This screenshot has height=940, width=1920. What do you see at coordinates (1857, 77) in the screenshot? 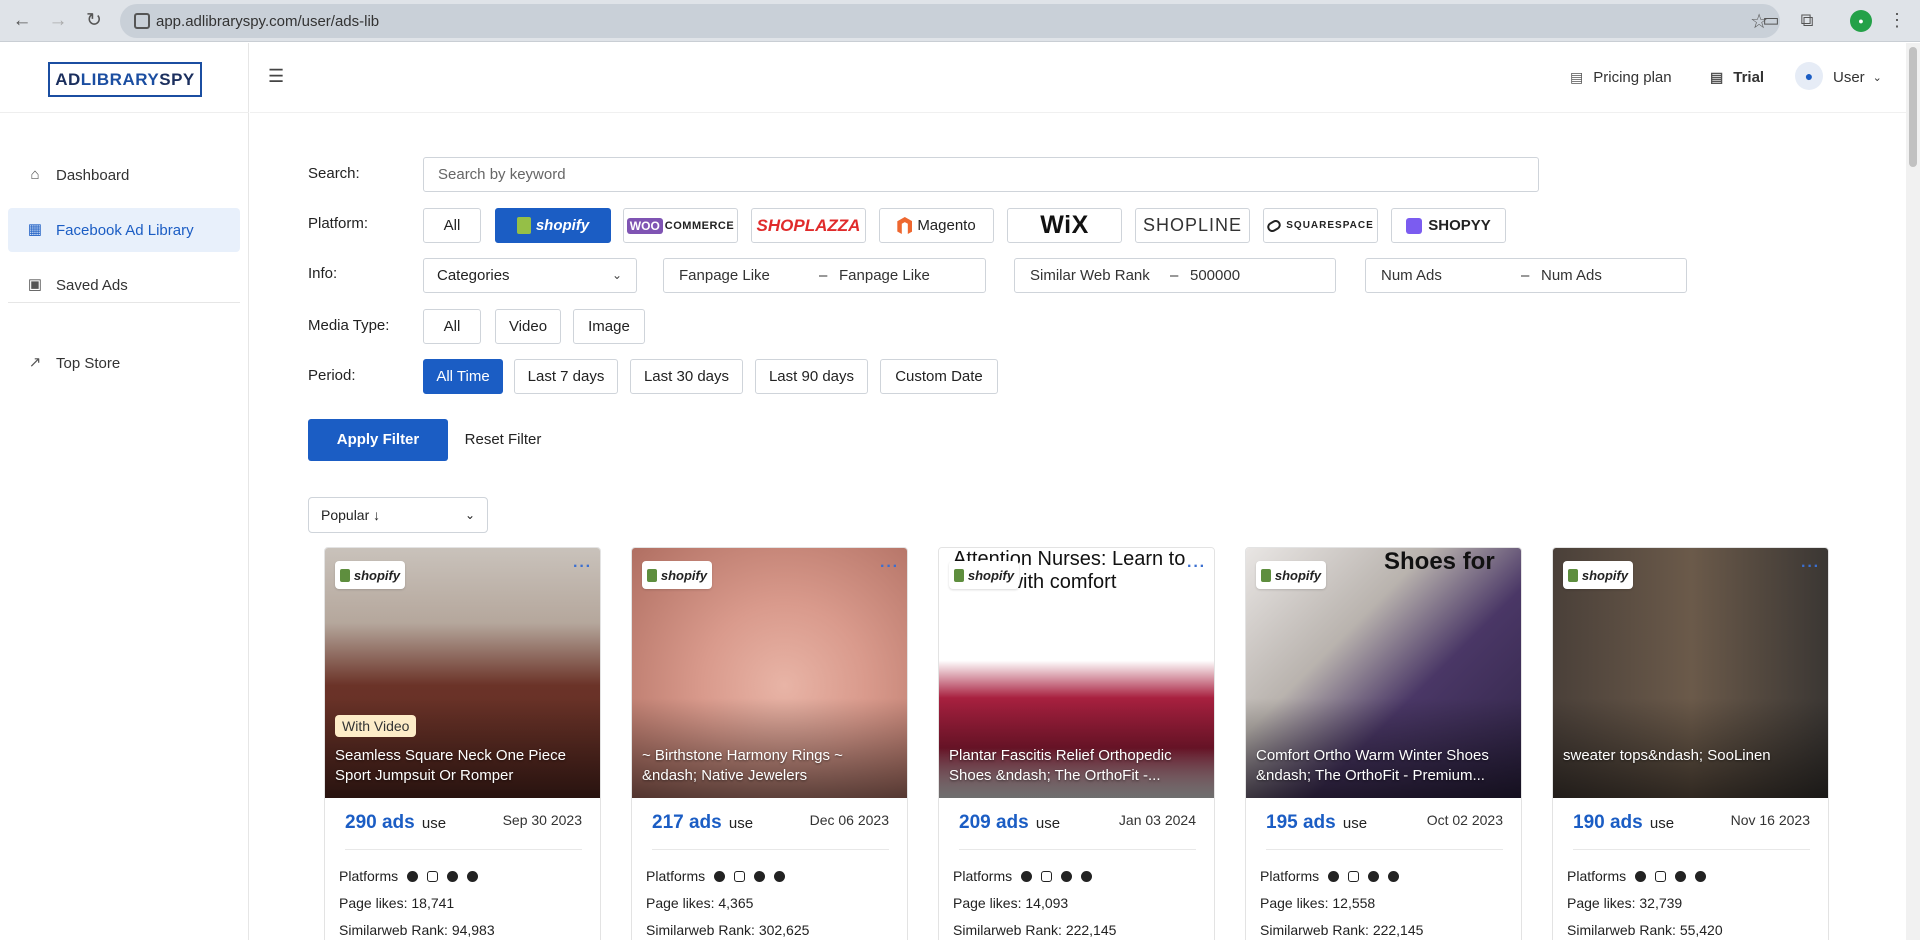
I see `user-menu: User ⌄` at bounding box center [1857, 77].